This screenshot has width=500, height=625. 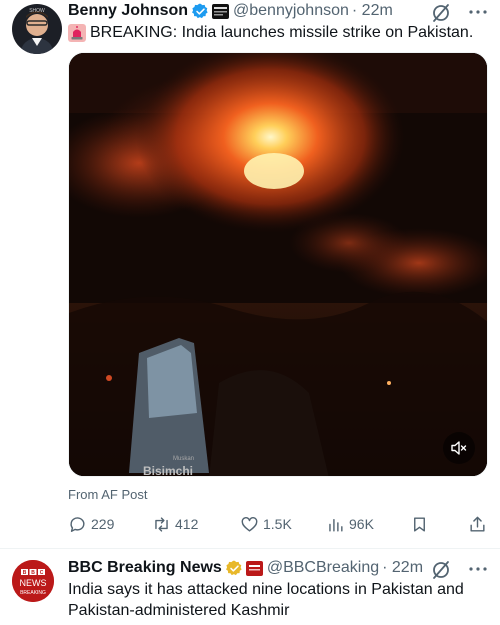 I want to click on author-handle: @bennyjohnson, so click(x=291, y=11).